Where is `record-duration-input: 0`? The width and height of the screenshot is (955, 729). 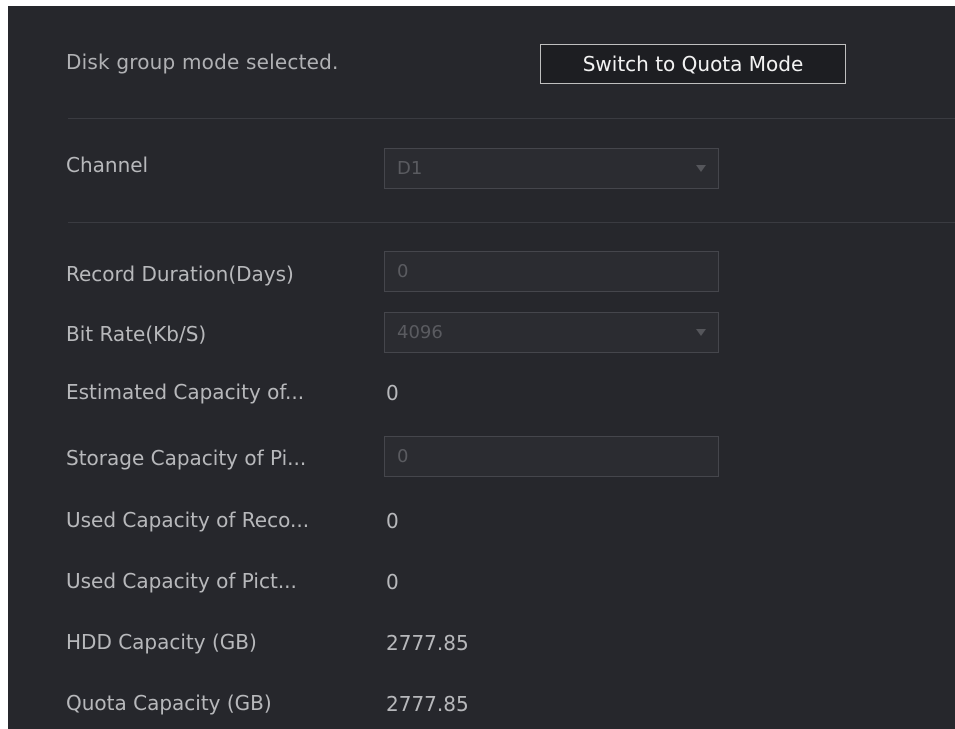
record-duration-input: 0 is located at coordinates (551, 271).